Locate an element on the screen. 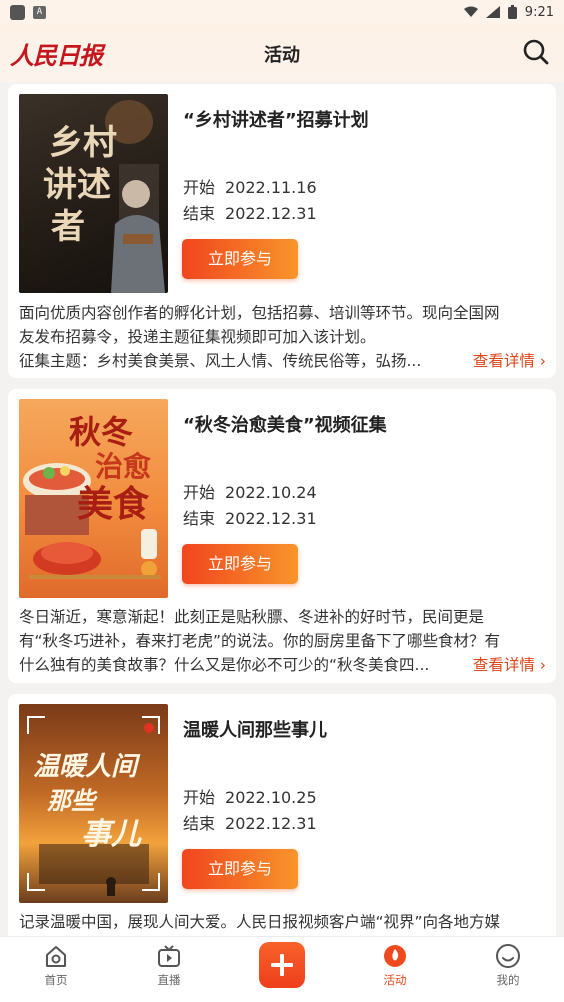 This screenshot has width=564, height=1002. wifi-icon is located at coordinates (470, 11).